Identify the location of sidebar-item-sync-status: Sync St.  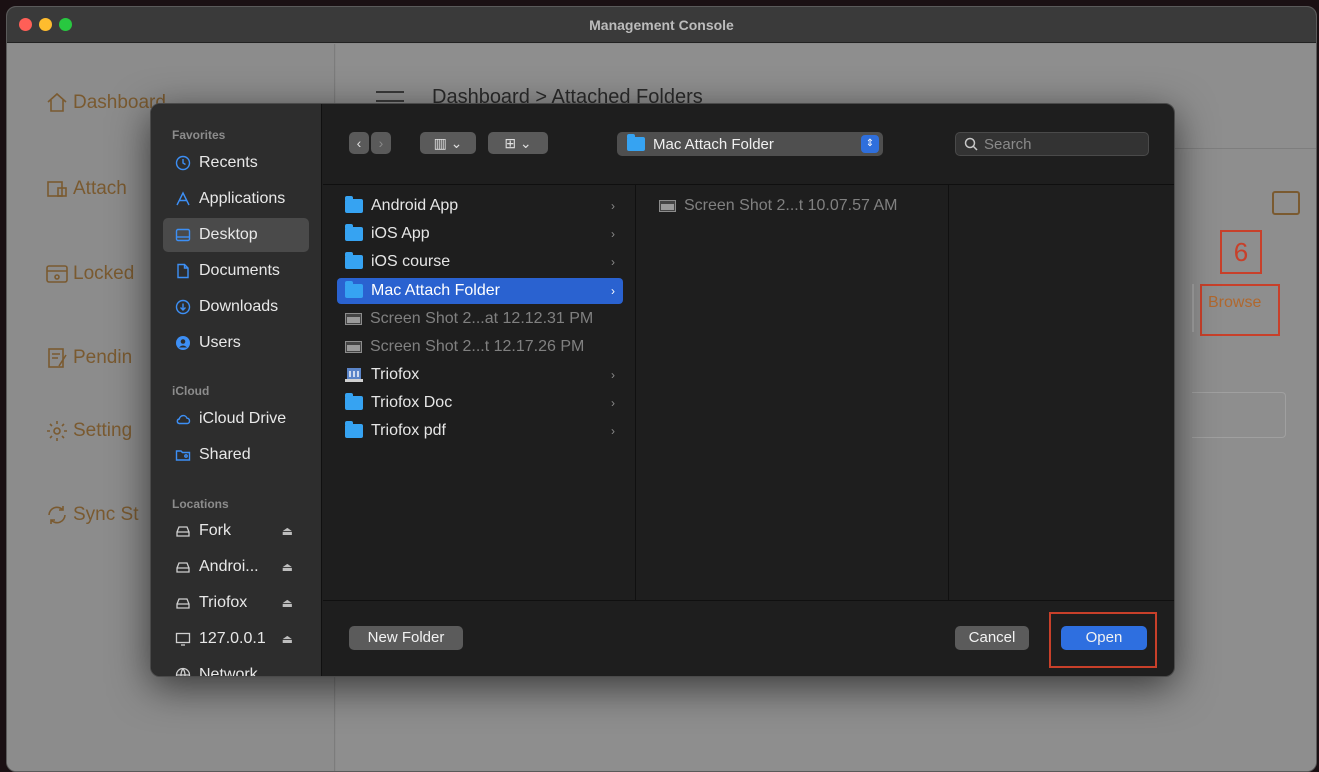
(91, 515).